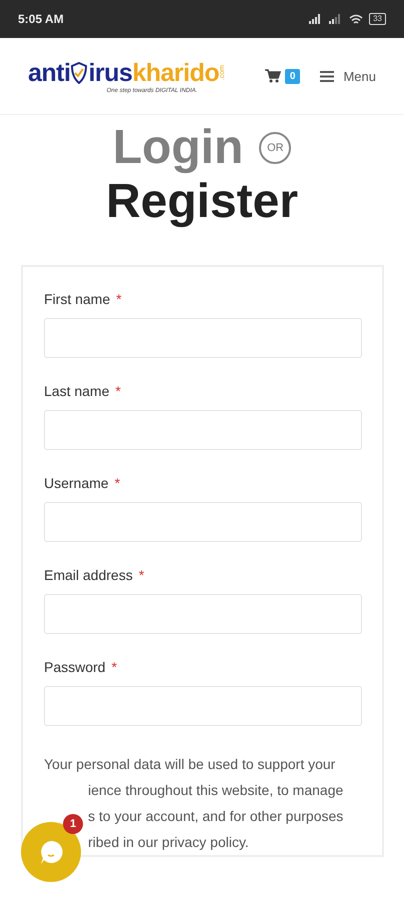 This screenshot has height=900, width=404. Describe the element at coordinates (176, 73) in the screenshot. I see `logo-text: kharido` at that location.